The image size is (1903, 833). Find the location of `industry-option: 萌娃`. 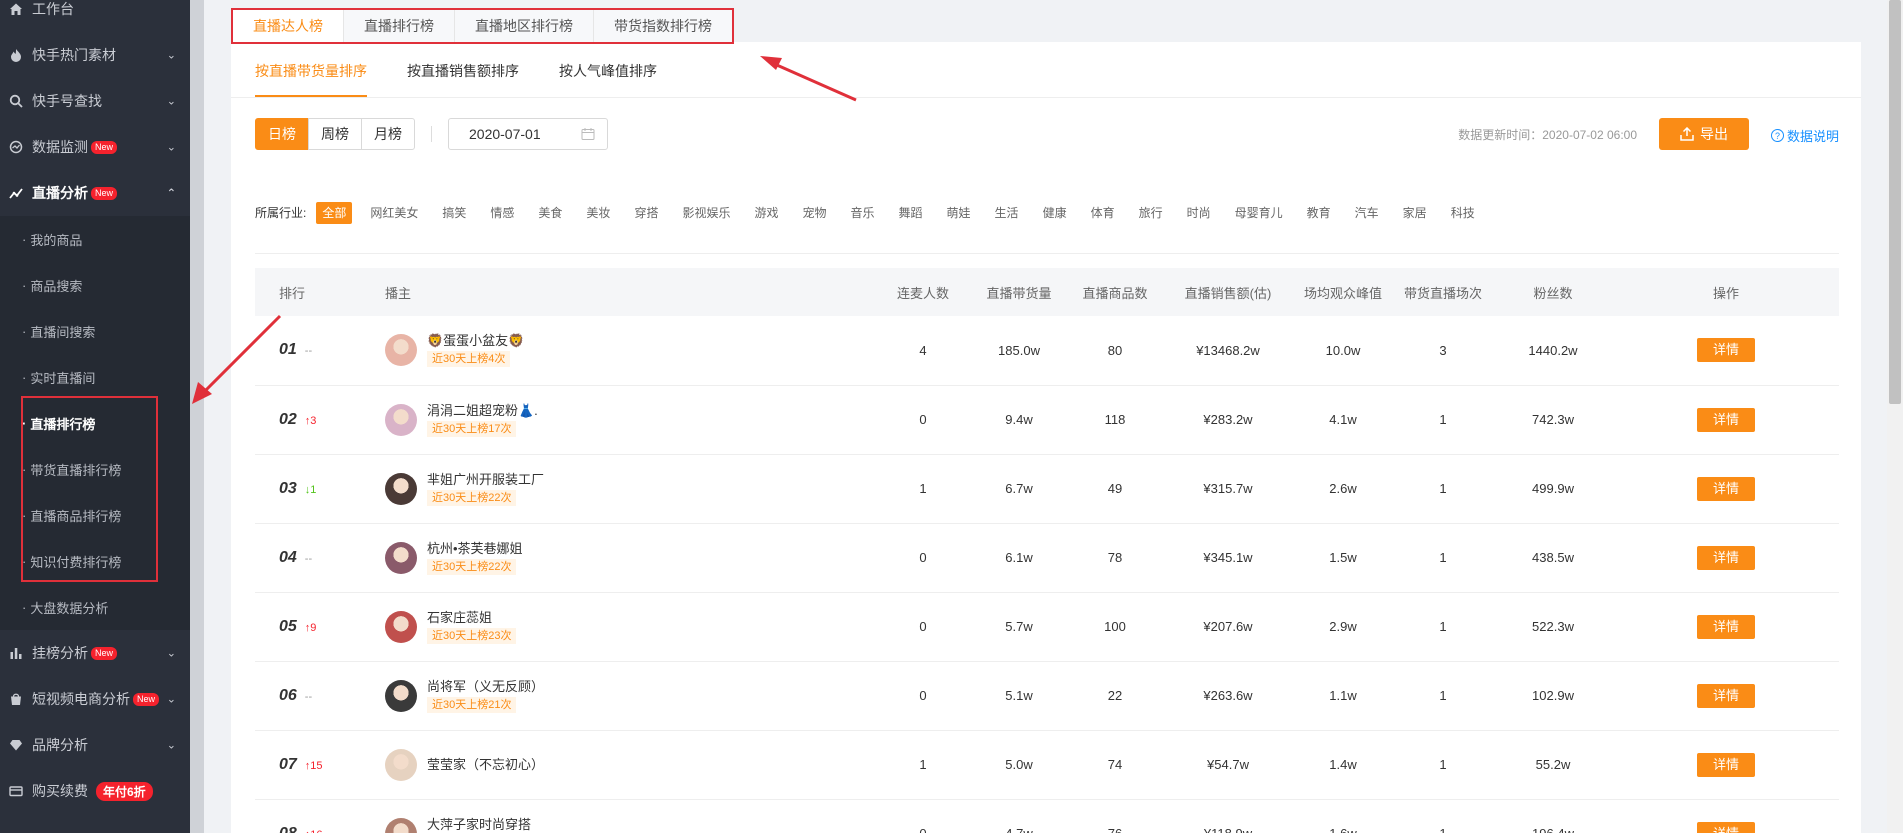

industry-option: 萌娃 is located at coordinates (959, 213).